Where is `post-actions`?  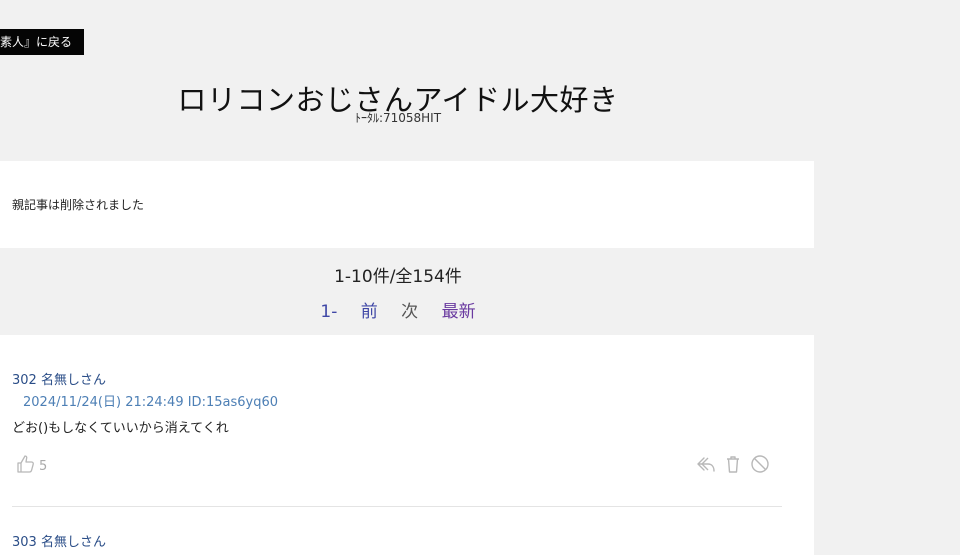 post-actions is located at coordinates (733, 464).